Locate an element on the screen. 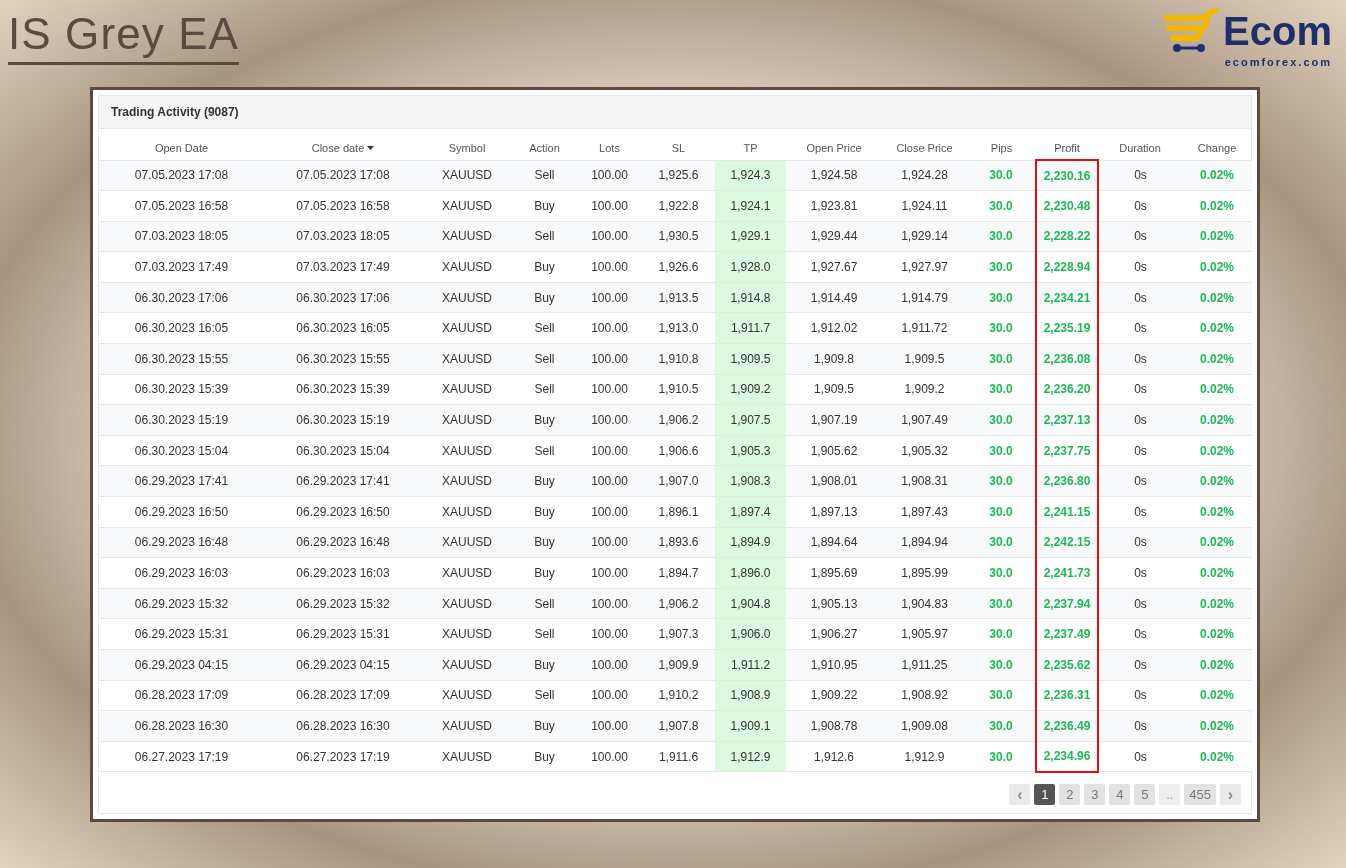 Image resolution: width=1346 pixels, height=868 pixels. column-header: Lots is located at coordinates (609, 146).